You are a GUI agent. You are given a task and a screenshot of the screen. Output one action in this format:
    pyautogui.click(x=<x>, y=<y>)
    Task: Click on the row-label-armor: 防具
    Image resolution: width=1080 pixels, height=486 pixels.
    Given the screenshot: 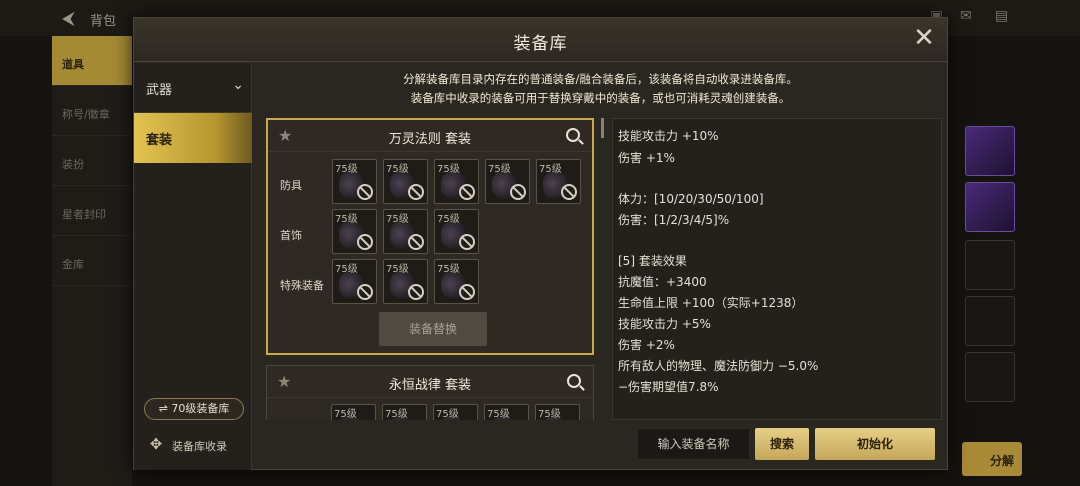 What is the action you would take?
    pyautogui.click(x=291, y=185)
    